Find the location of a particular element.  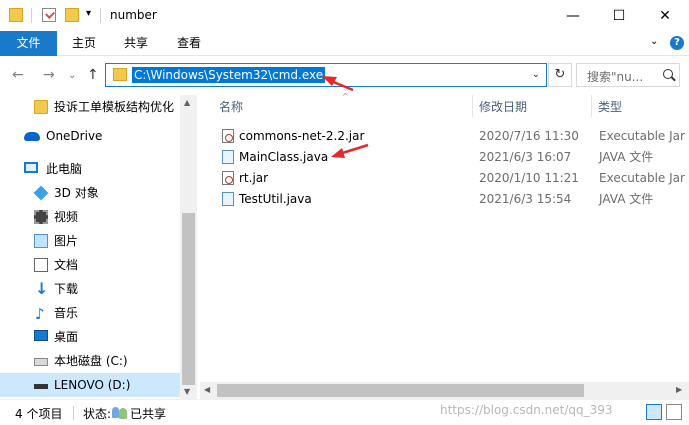

recent-locations-button: ⌄ is located at coordinates (72, 75).